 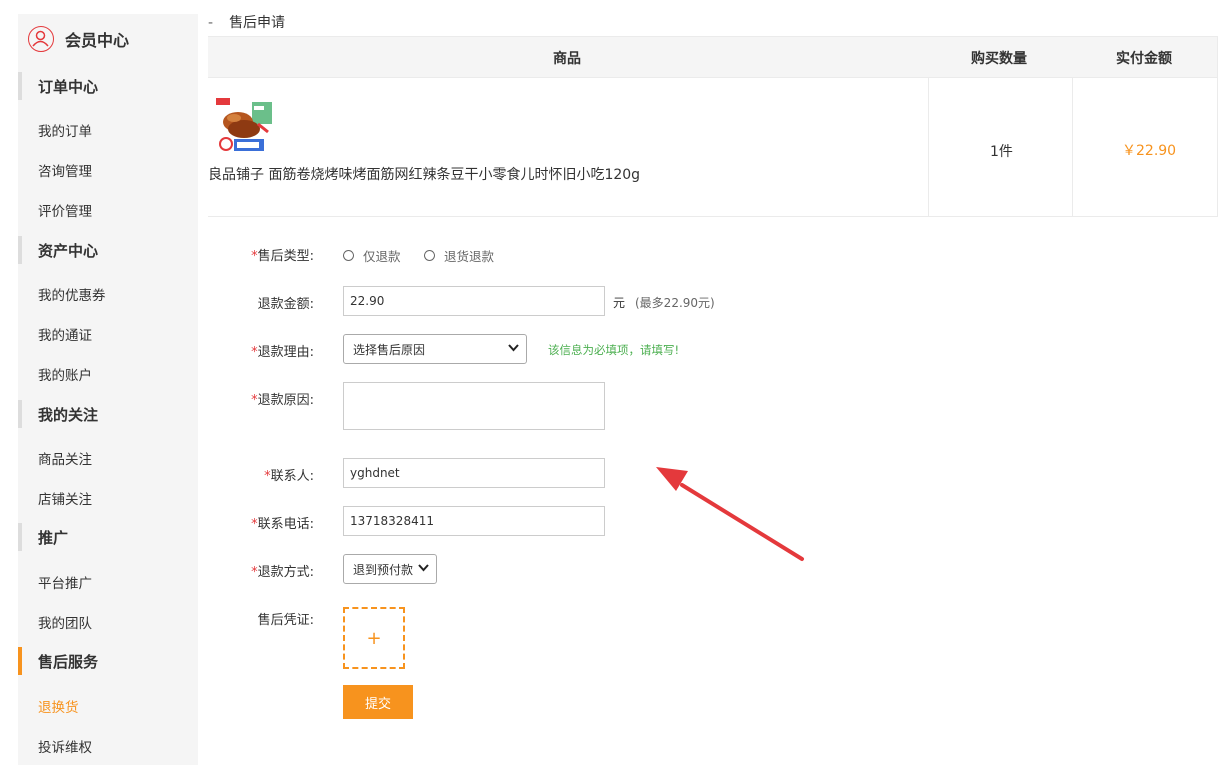 What do you see at coordinates (108, 537) in the screenshot?
I see `sidebar-group-promotion: 推广` at bounding box center [108, 537].